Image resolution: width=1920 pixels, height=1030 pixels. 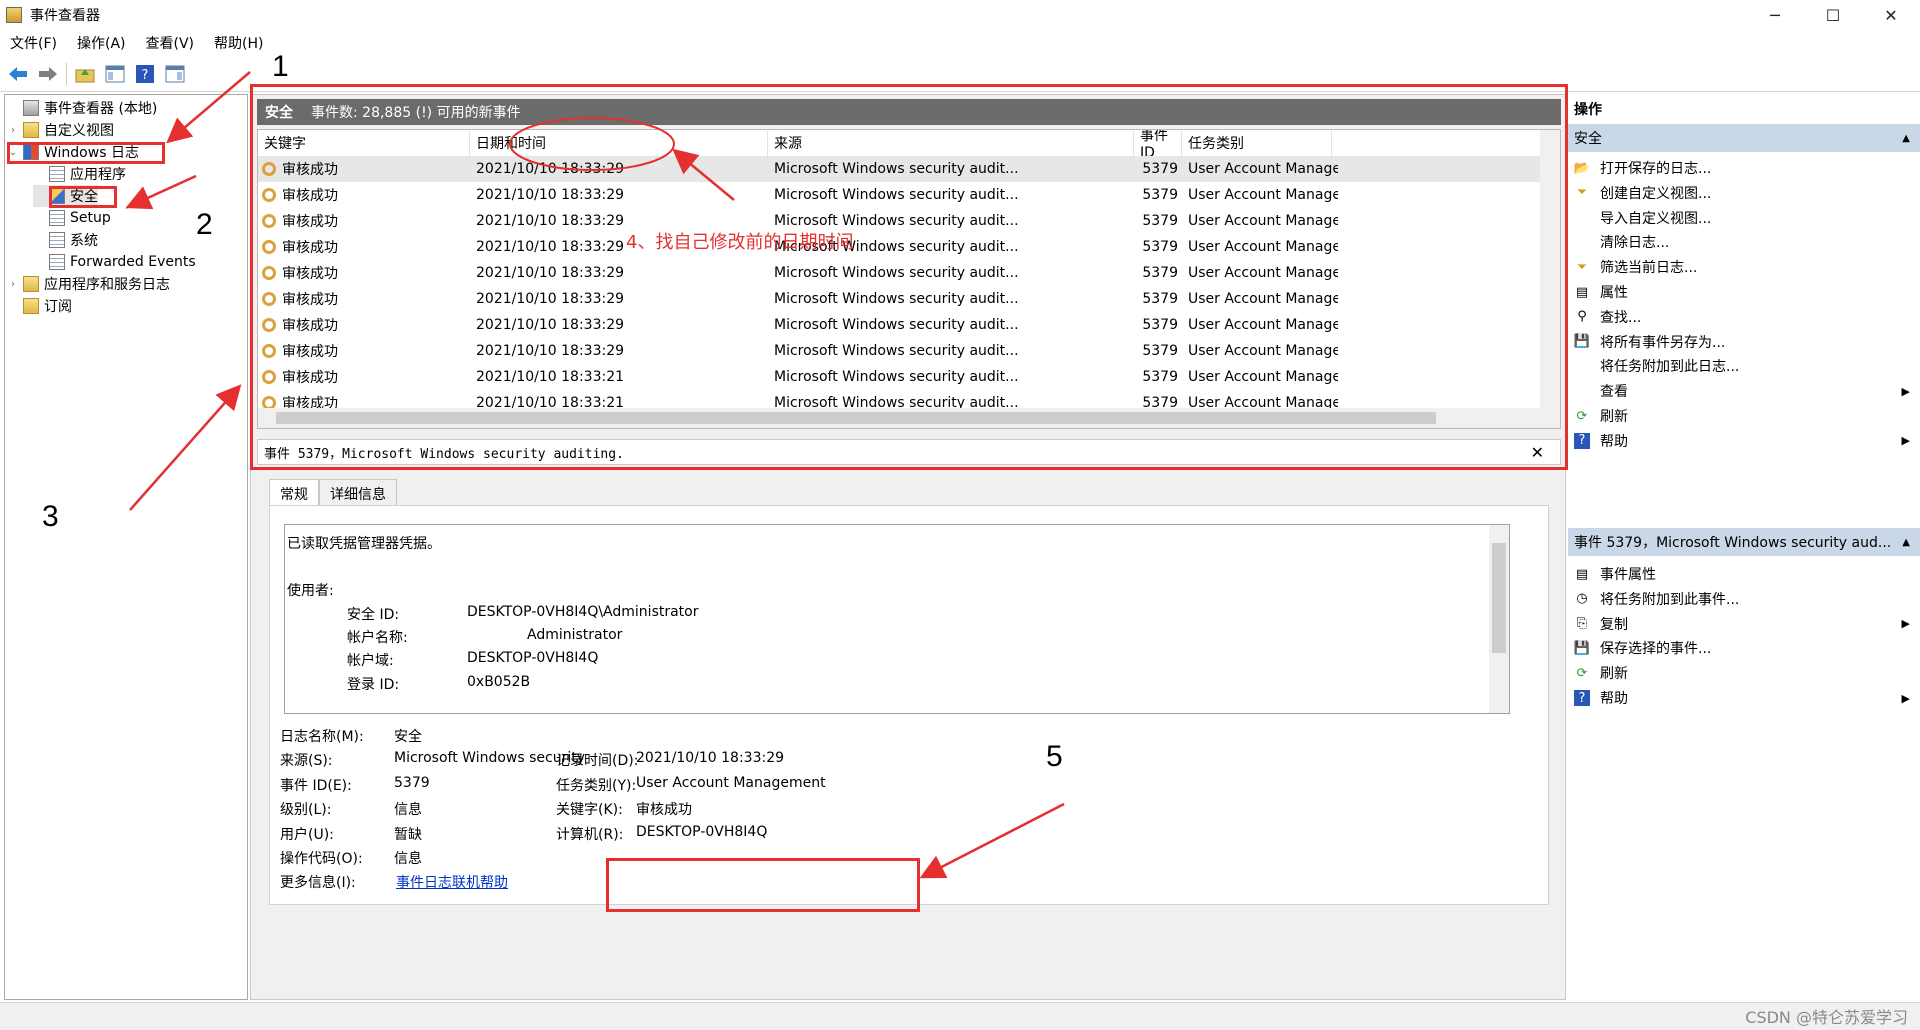 What do you see at coordinates (65, 240) in the screenshot?
I see `tree-system: 系统` at bounding box center [65, 240].